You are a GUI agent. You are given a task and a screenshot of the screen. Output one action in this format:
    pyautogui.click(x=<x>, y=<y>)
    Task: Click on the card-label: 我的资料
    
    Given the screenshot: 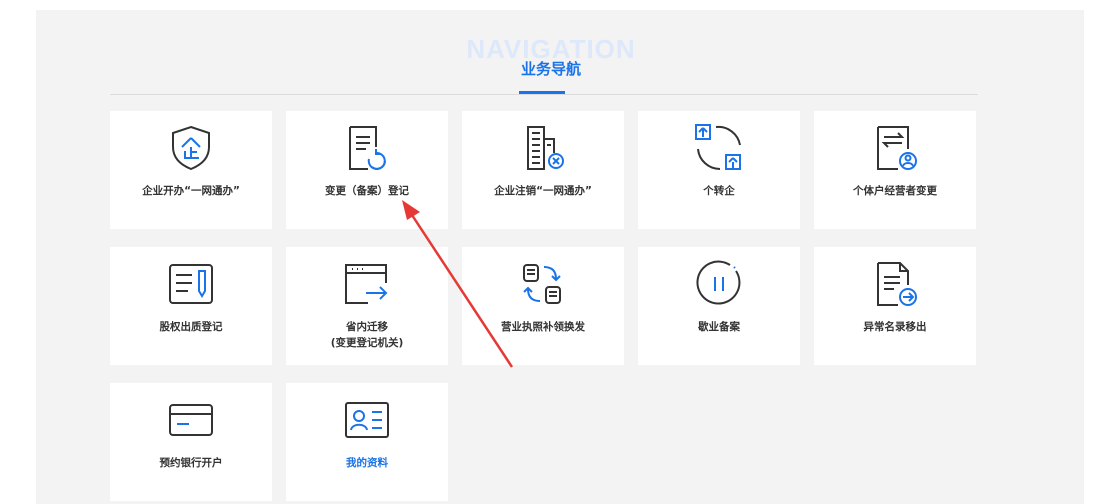 What is the action you would take?
    pyautogui.click(x=367, y=463)
    